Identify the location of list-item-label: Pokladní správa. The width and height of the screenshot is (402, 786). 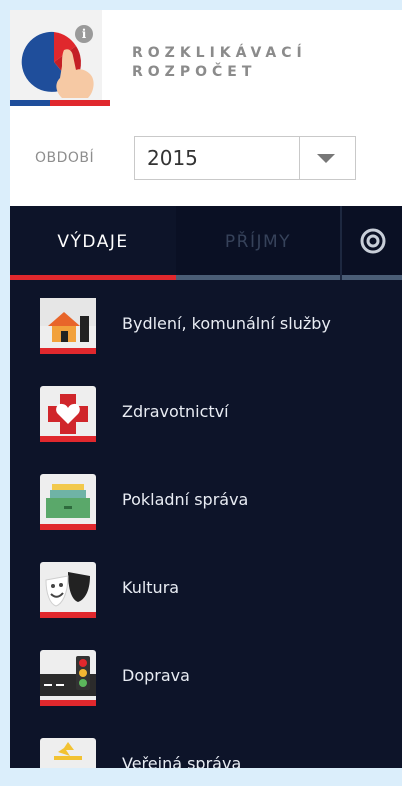
(185, 499).